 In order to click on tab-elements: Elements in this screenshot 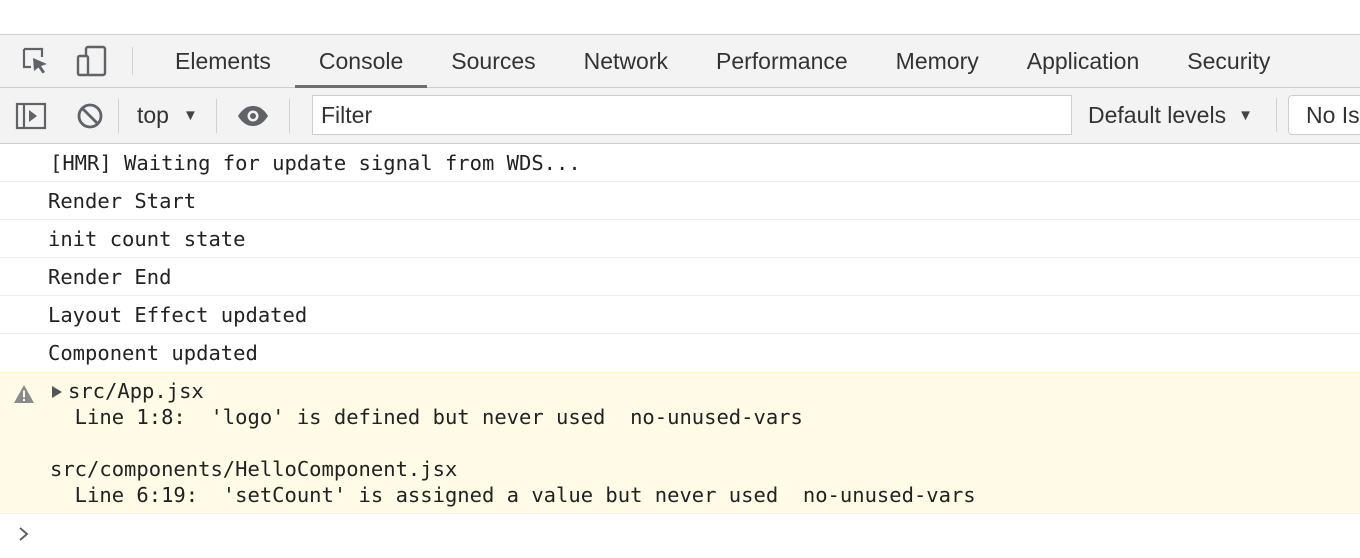, I will do `click(223, 61)`.